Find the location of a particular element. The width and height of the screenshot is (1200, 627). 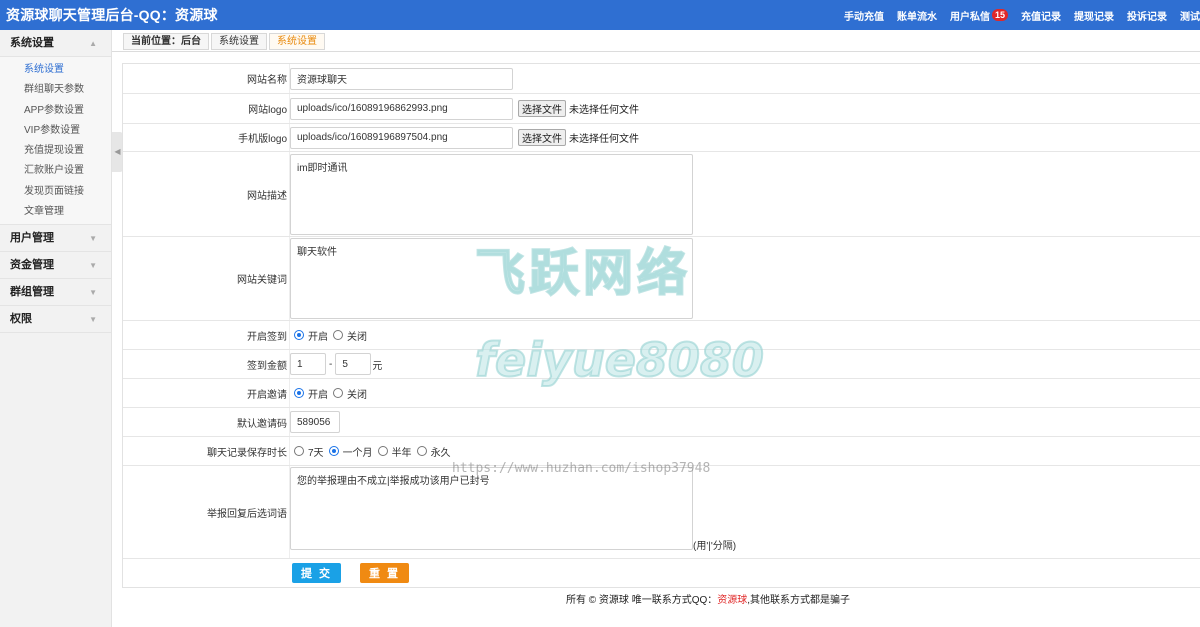

mobile-logo-path-input is located at coordinates (401, 137).